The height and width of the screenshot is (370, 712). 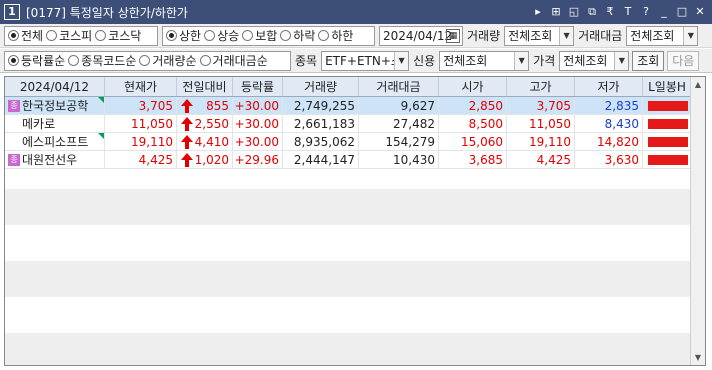 I want to click on volume-cell: 2,661,183, so click(x=321, y=123).